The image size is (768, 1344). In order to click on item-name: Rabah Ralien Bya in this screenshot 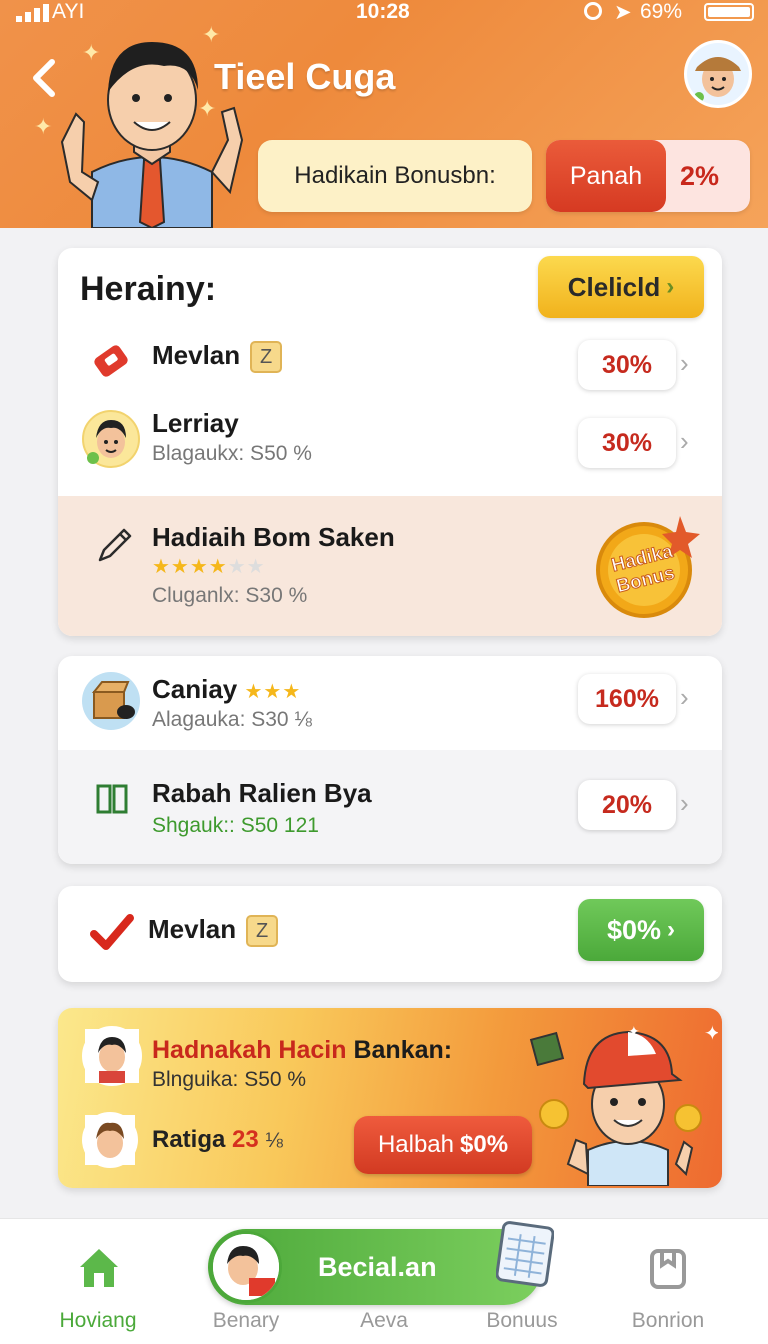, I will do `click(262, 793)`.